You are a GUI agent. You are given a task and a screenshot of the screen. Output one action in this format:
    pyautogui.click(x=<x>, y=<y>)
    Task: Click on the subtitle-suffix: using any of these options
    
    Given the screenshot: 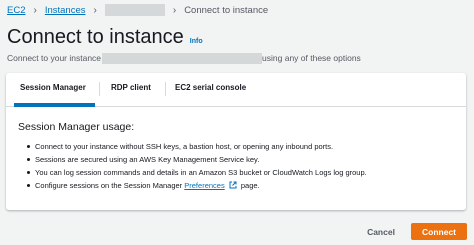 What is the action you would take?
    pyautogui.click(x=311, y=58)
    